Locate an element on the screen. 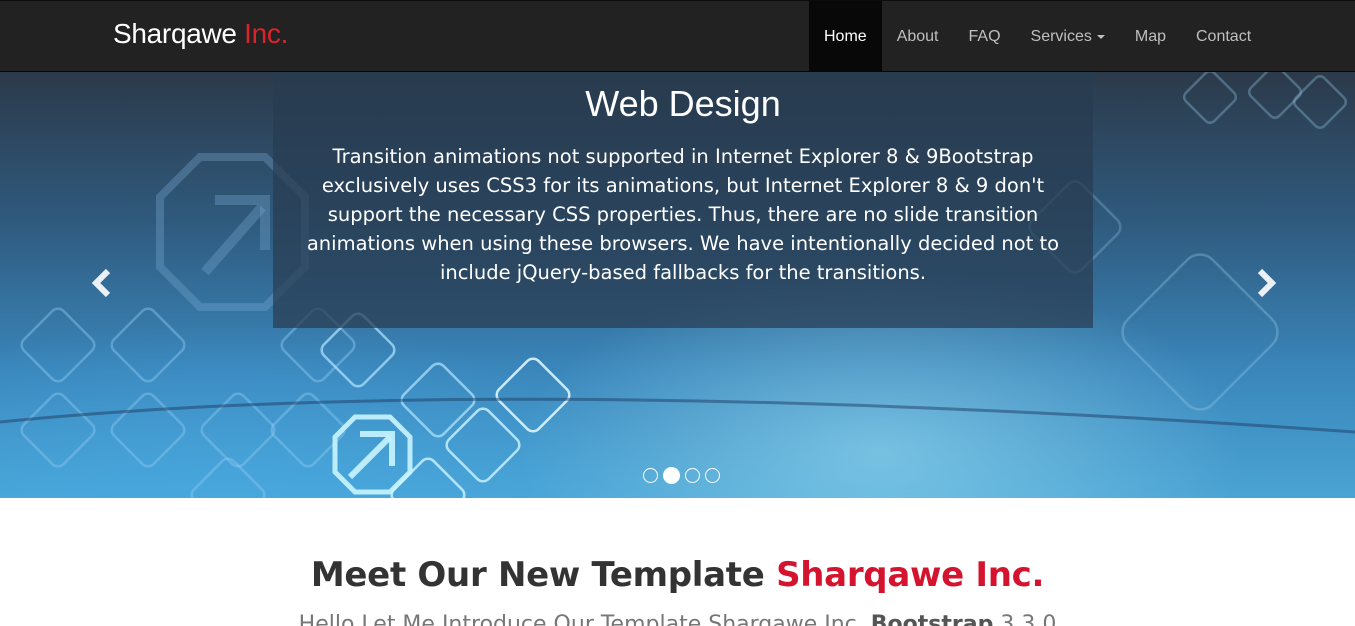 Image resolution: width=1355 pixels, height=626 pixels. carousel-next-button is located at coordinates (1265, 283).